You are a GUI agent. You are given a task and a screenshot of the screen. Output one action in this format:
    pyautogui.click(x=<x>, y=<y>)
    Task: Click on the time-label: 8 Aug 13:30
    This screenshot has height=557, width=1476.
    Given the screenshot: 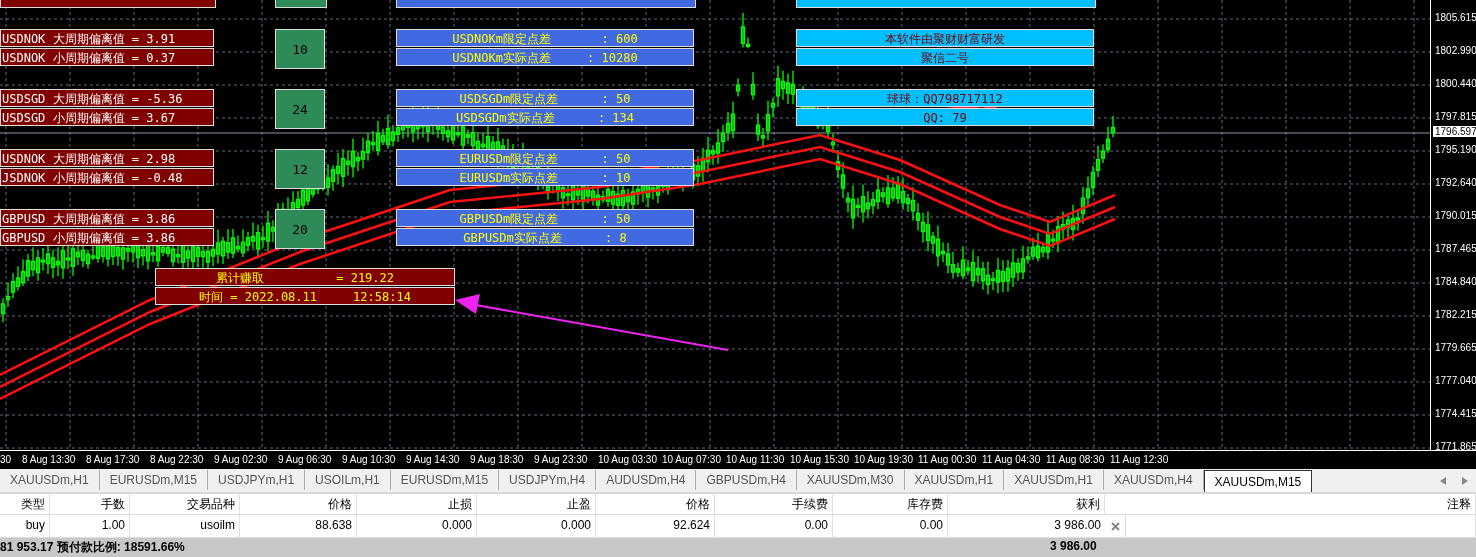 What is the action you would take?
    pyautogui.click(x=49, y=459)
    